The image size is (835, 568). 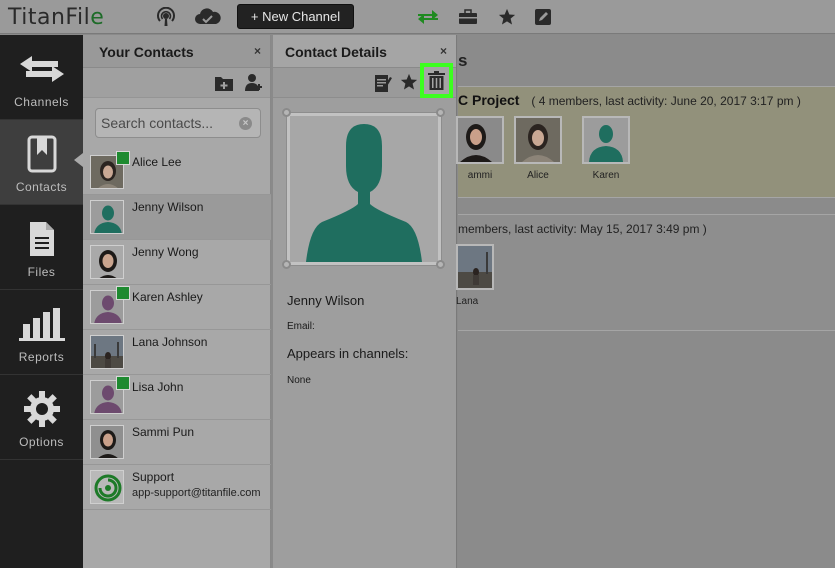 I want to click on nav-files-label: Files, so click(x=41, y=272).